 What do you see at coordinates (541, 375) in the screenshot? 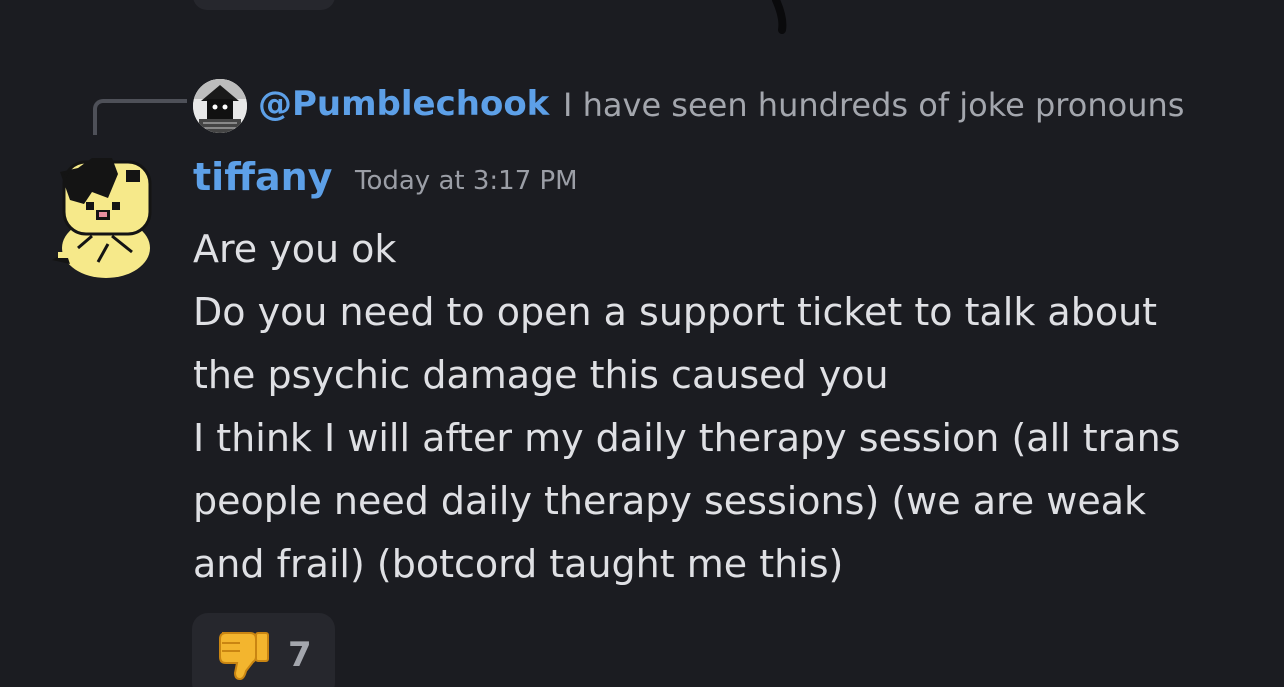
I see `message-line: the psychic damage this caused you` at bounding box center [541, 375].